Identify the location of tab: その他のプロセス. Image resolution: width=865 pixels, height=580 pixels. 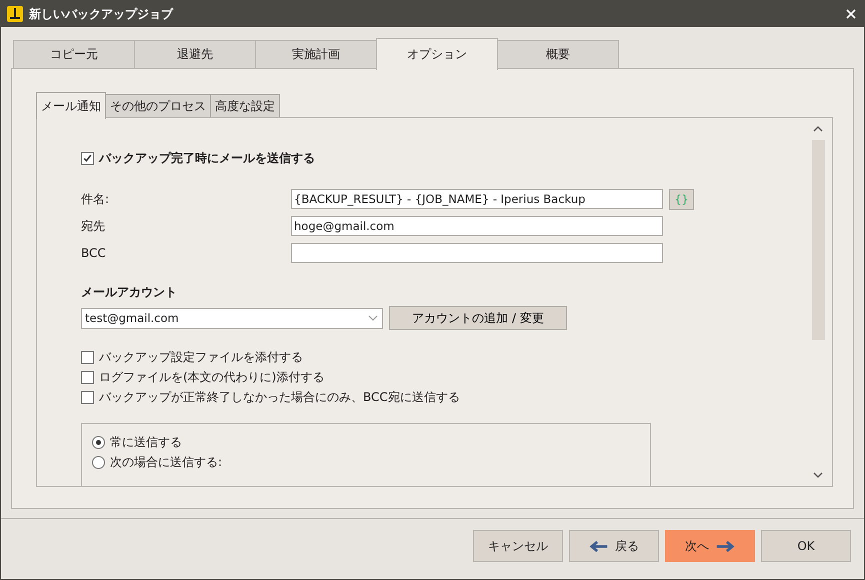
(158, 105).